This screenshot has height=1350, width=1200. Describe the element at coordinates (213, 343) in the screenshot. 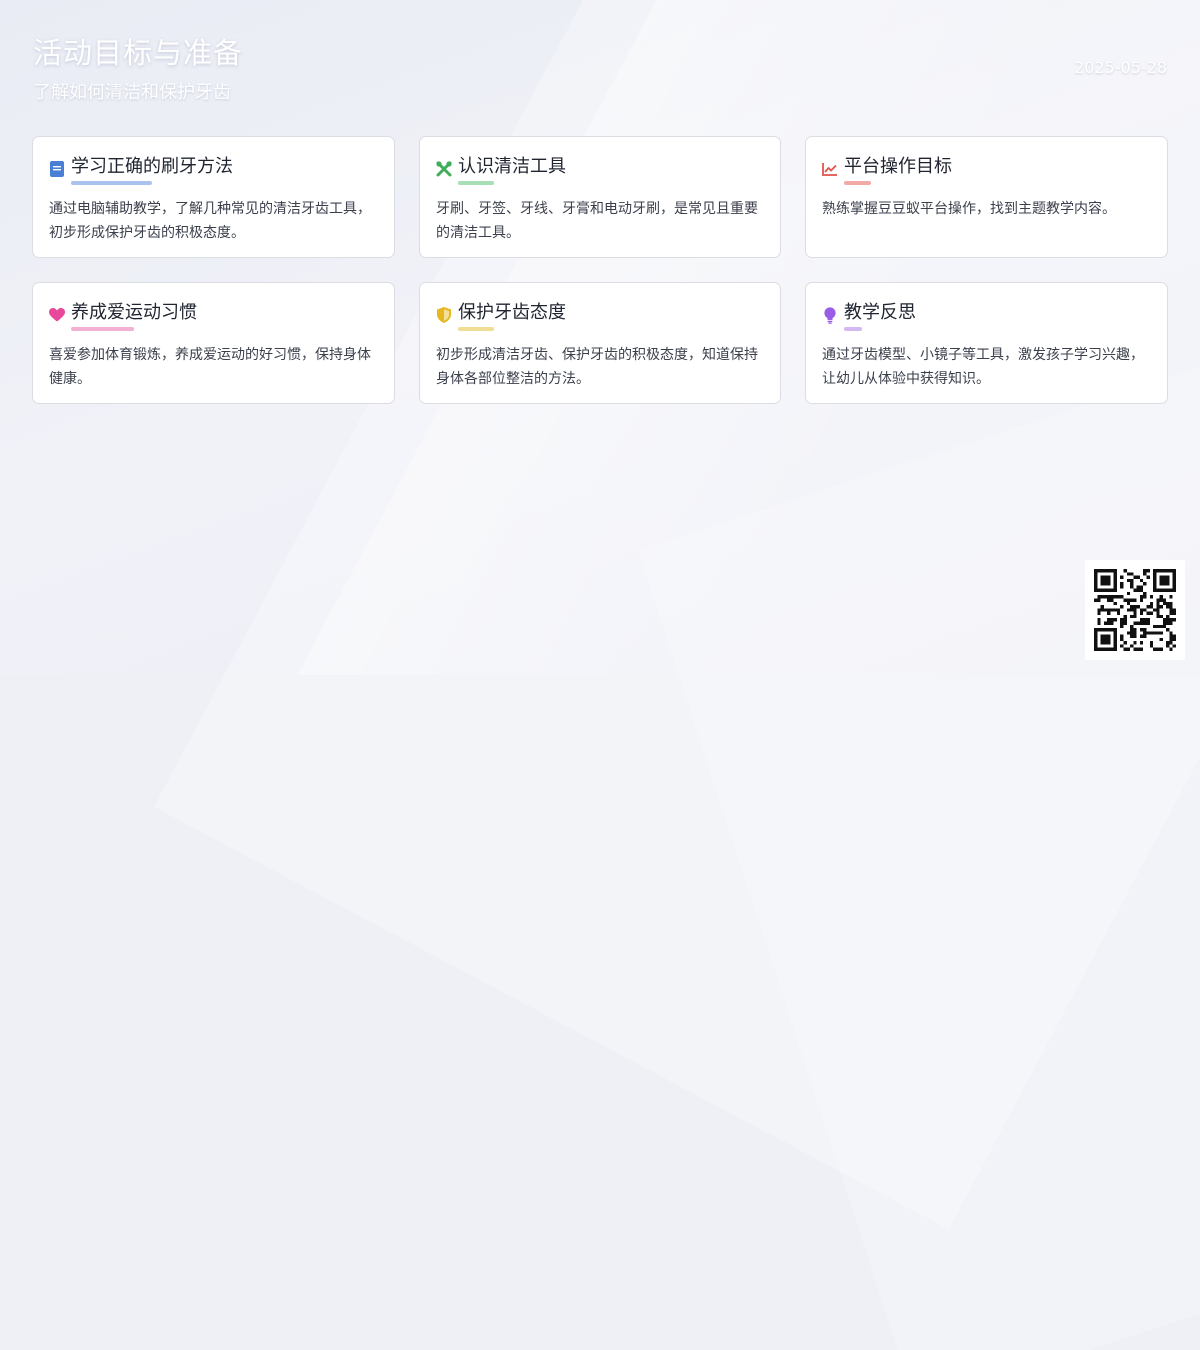

I see `goal-card-exercise: 养成爱运动习惯 喜爱参加体育锻炼，养成爱运动的好习惯，保持身体健康。` at that location.